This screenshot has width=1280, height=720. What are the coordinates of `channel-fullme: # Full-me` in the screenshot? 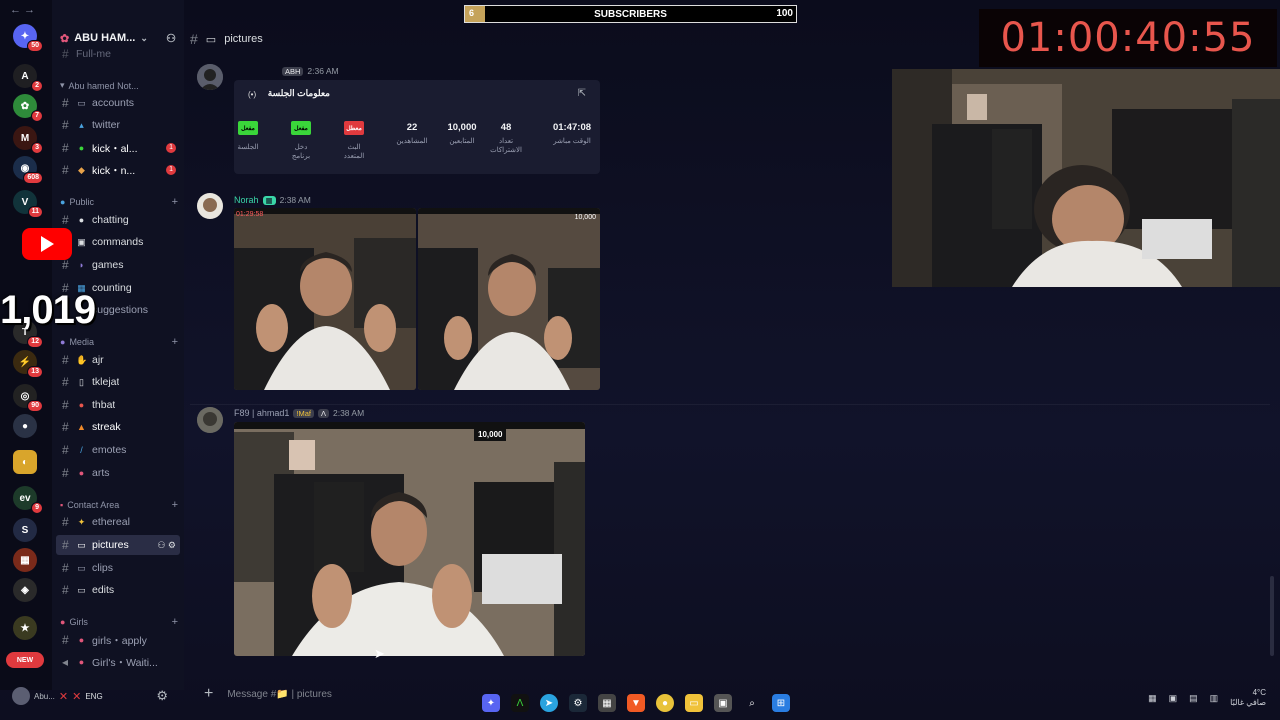 It's located at (118, 54).